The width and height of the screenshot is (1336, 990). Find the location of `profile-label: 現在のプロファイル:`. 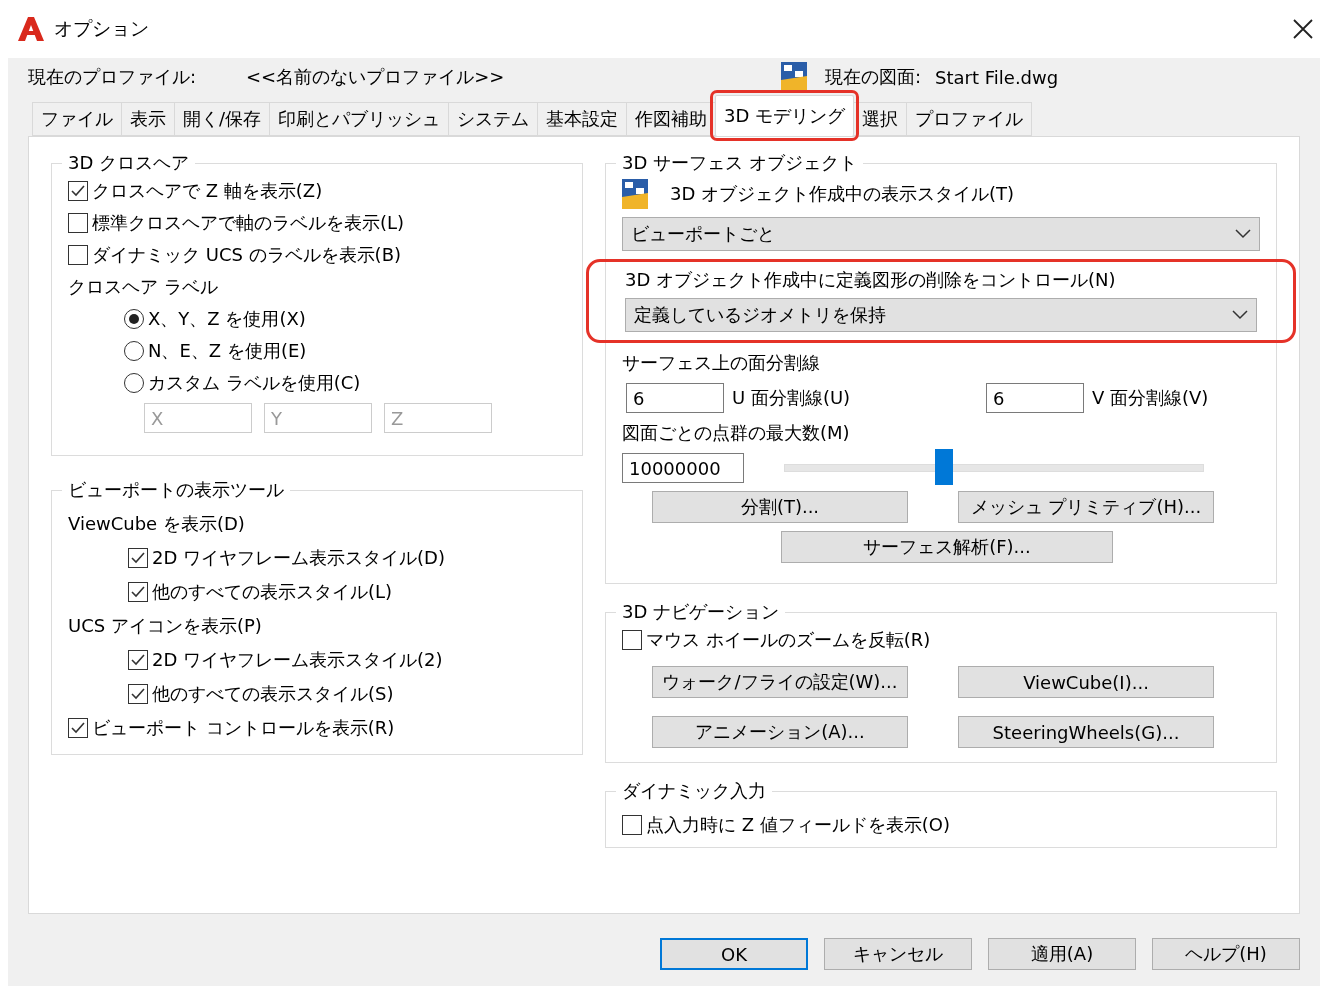

profile-label: 現在のプロファイル: is located at coordinates (113, 77).